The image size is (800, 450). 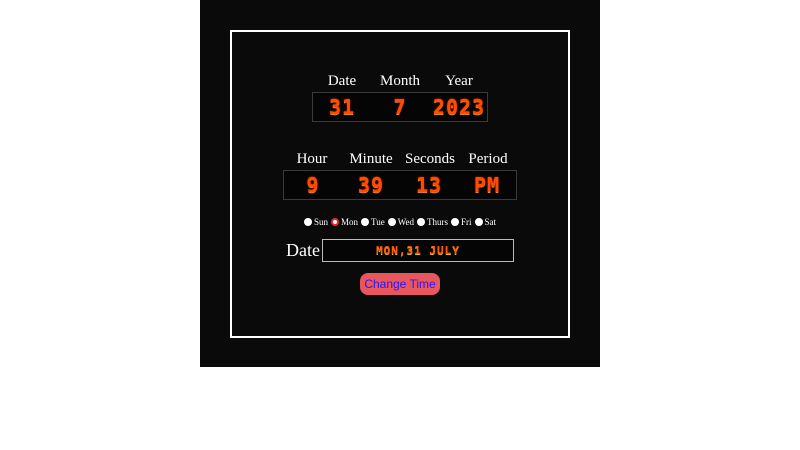 I want to click on day-radio-sat, so click(x=478, y=222).